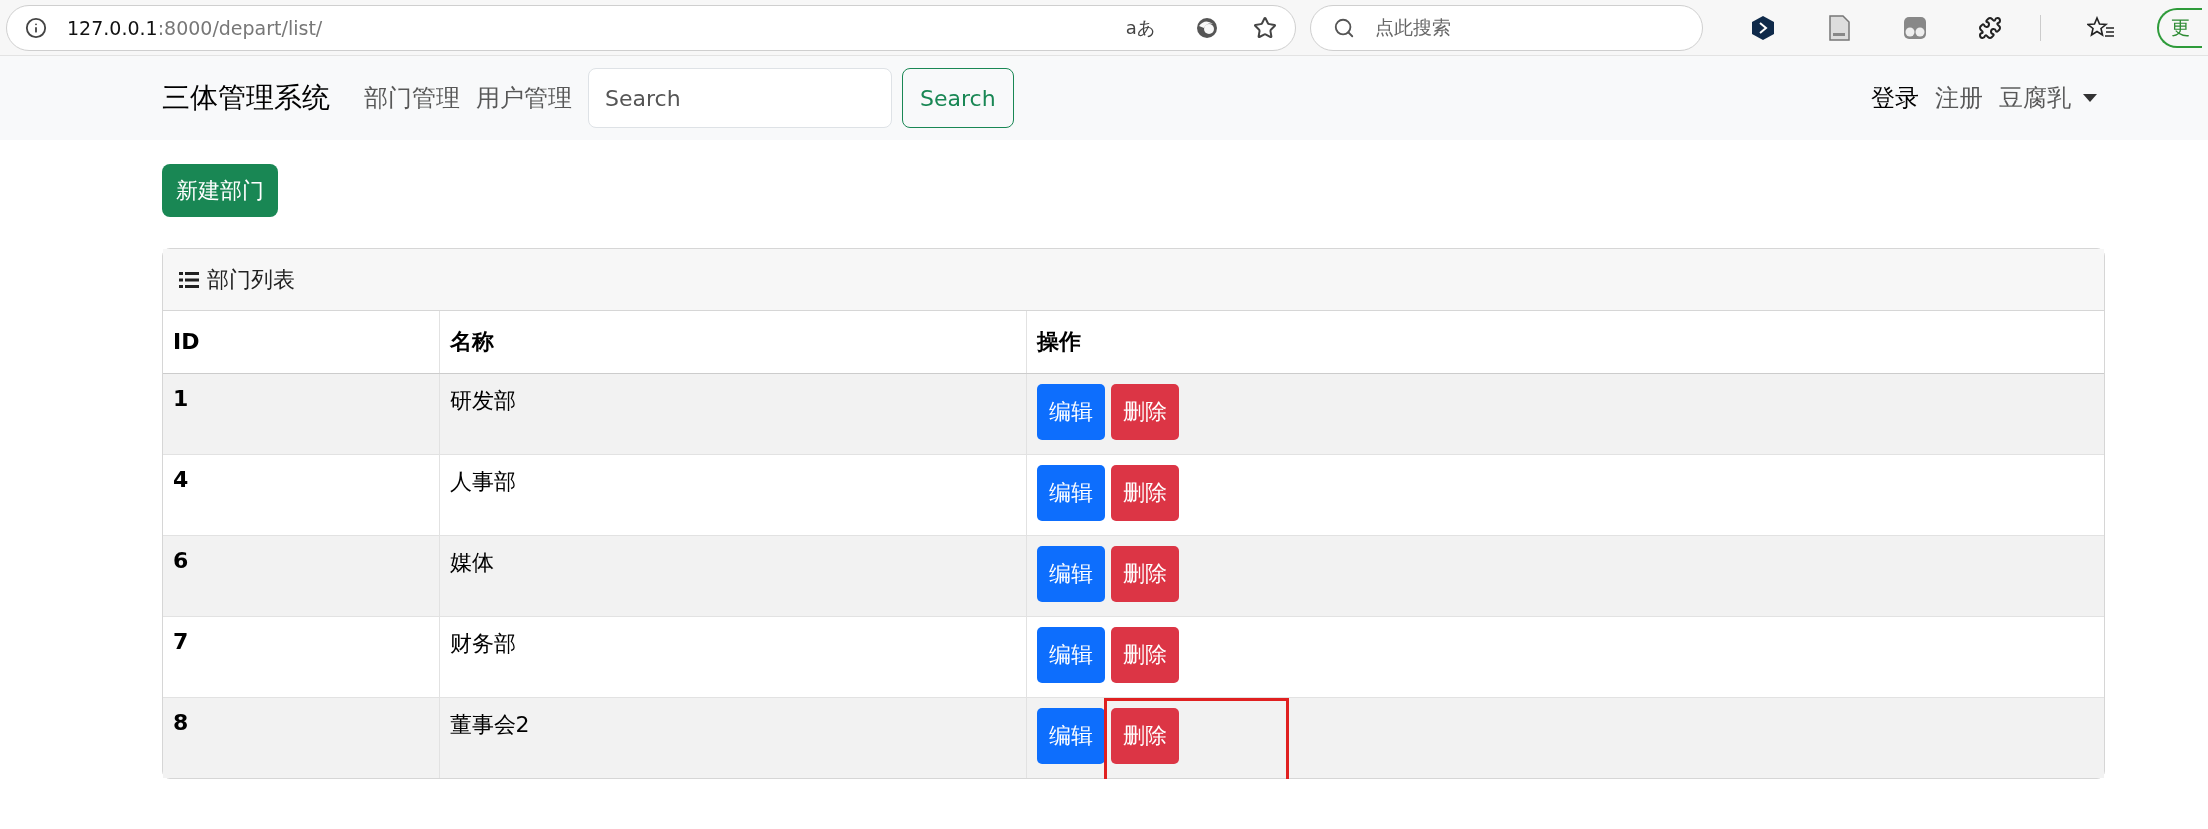 This screenshot has width=2208, height=829. I want to click on column-header: 名称, so click(471, 341).